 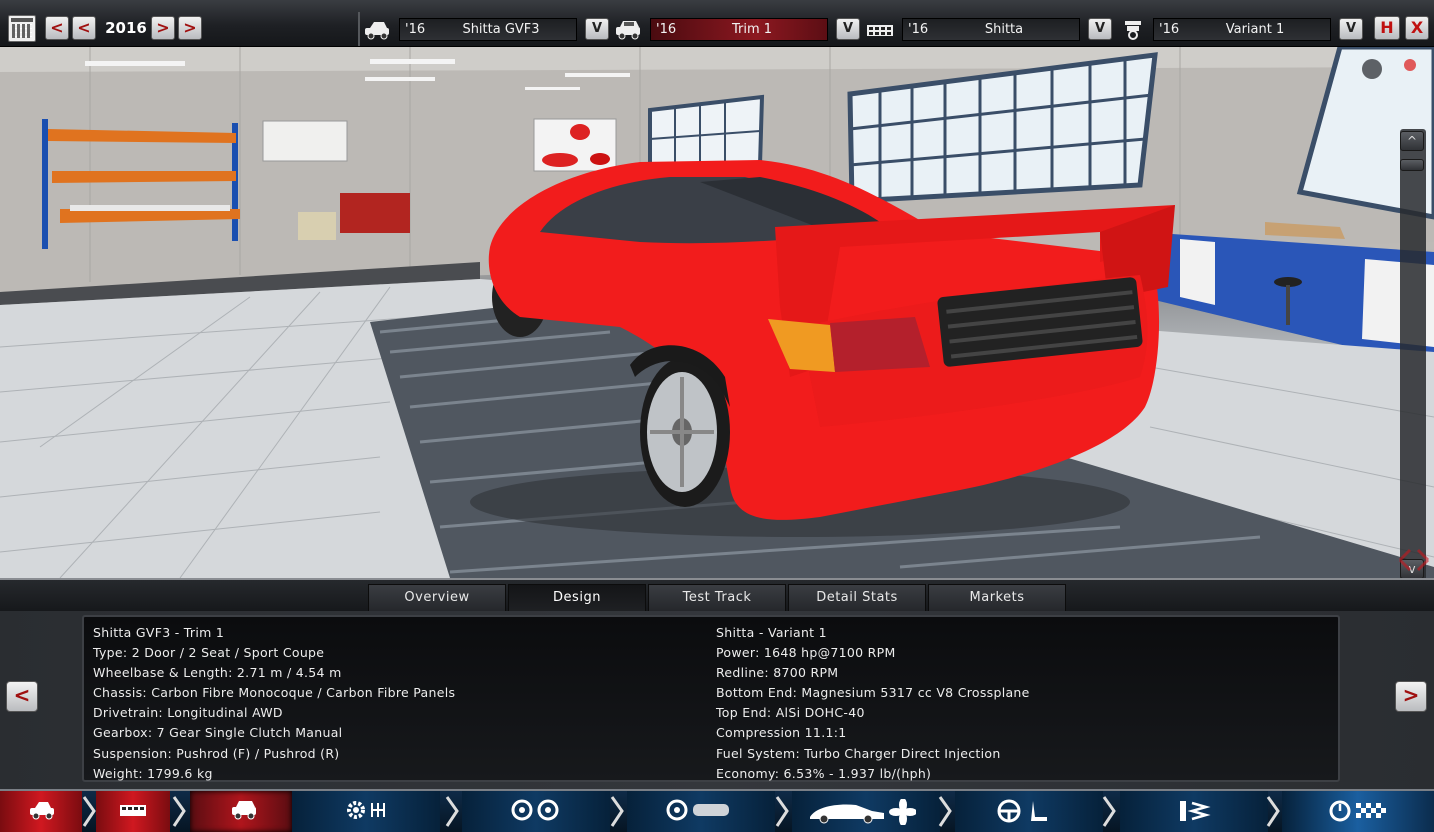 I want to click on scroll-thumb, so click(x=1412, y=165).